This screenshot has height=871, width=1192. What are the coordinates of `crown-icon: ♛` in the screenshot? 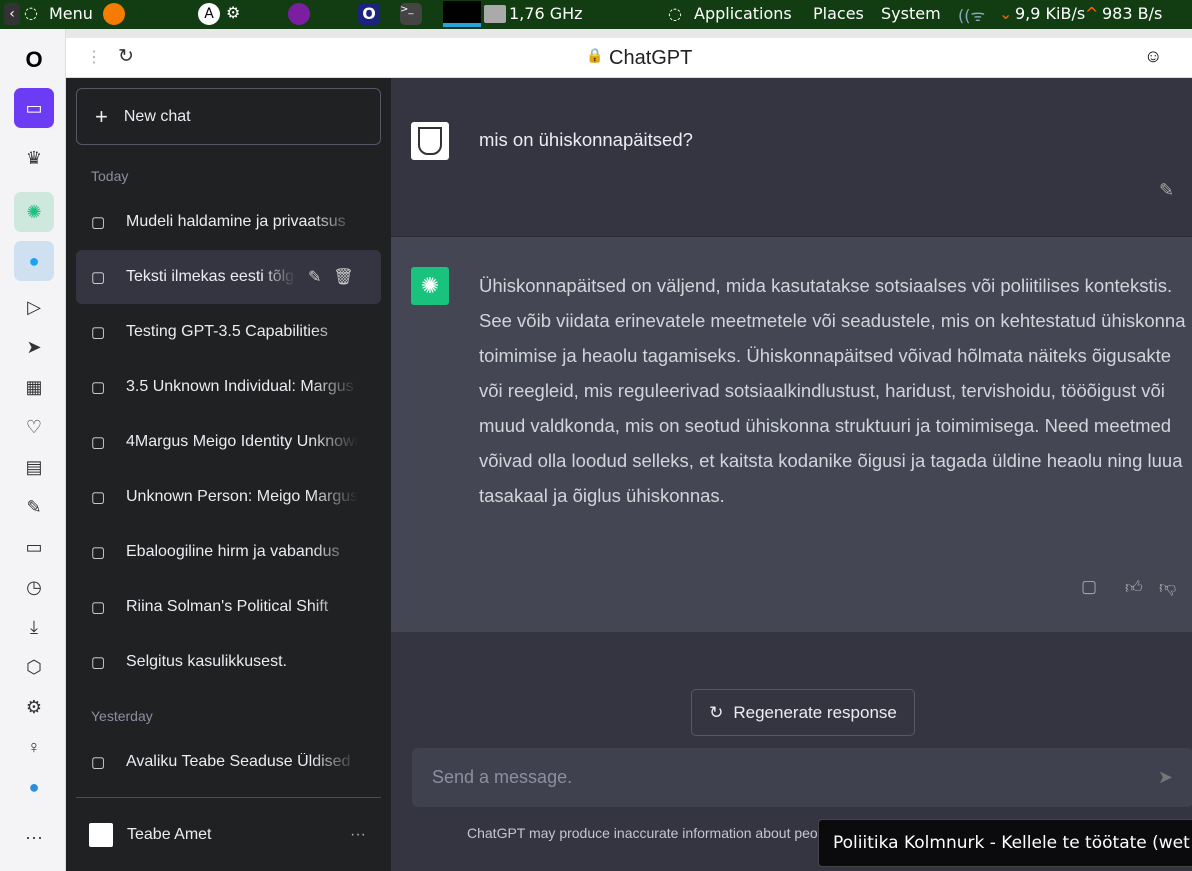 It's located at (34, 158).